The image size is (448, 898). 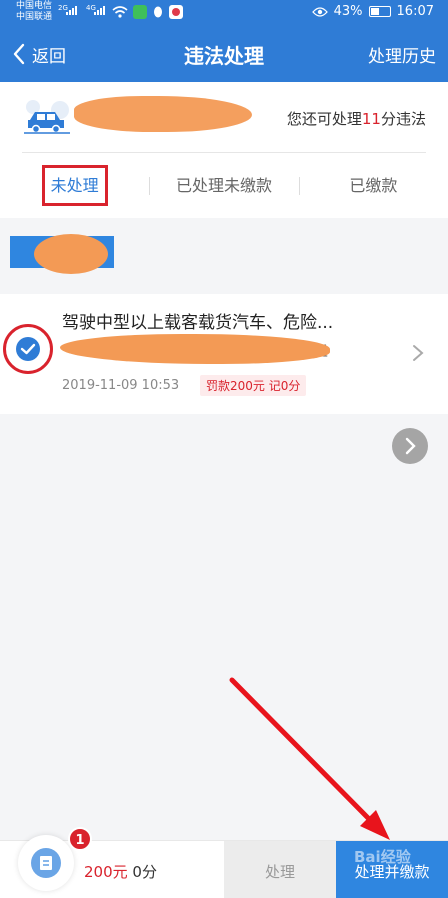 I want to click on total-summary: 200元 0分, so click(x=120, y=871).